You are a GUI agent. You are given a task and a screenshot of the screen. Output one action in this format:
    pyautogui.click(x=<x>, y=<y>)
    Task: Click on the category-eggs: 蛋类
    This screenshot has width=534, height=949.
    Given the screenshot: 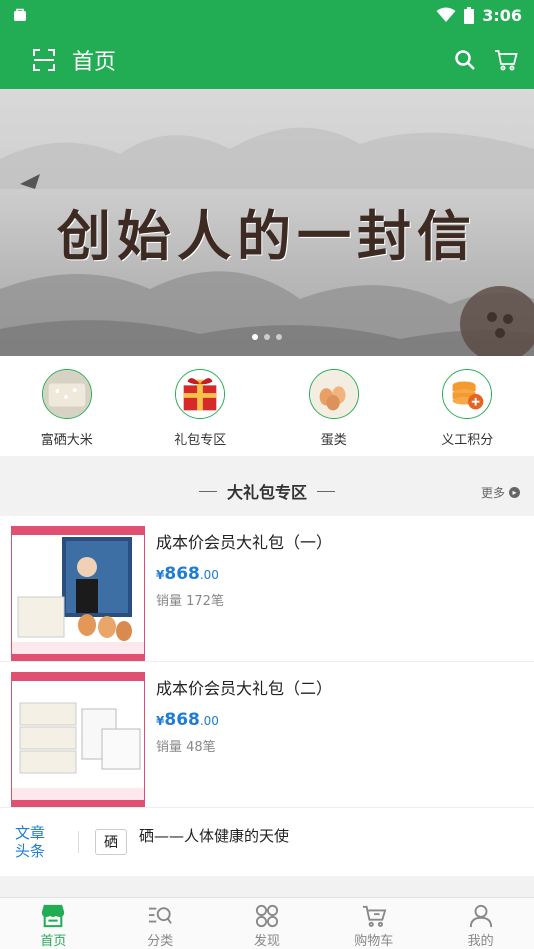 What is the action you would take?
    pyautogui.click(x=334, y=406)
    